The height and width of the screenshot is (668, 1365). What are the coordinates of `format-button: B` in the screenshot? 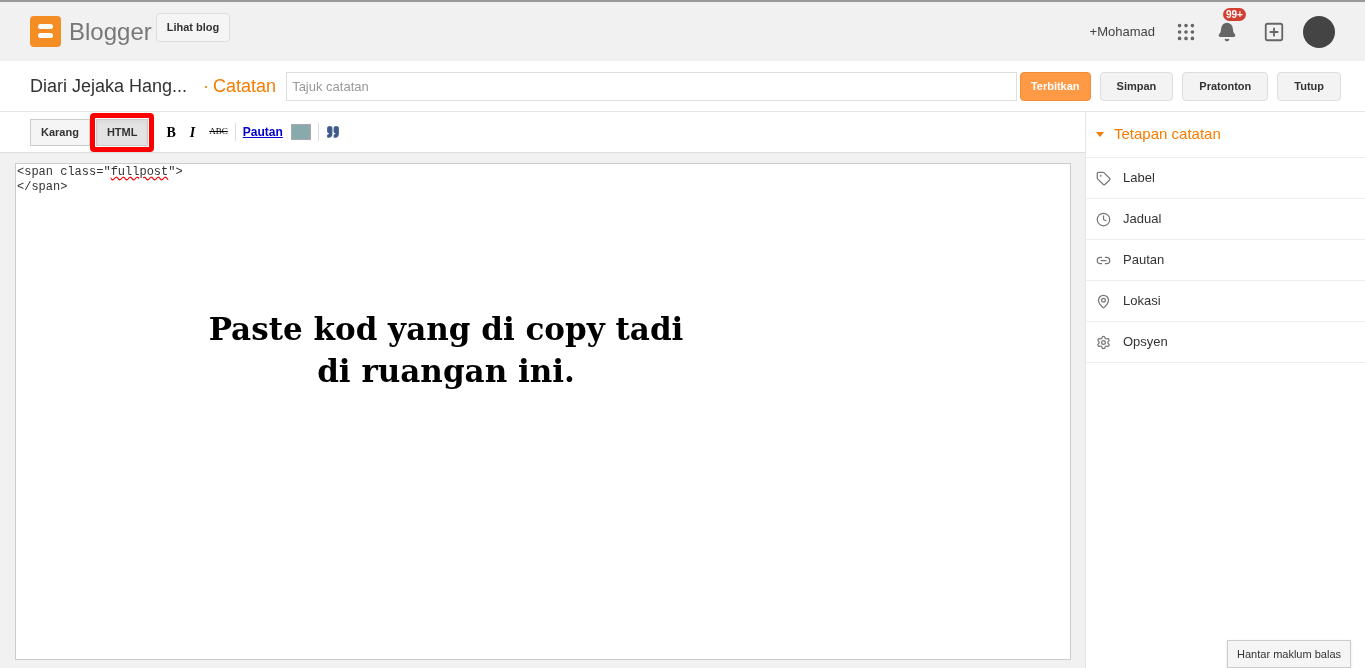 It's located at (171, 132).